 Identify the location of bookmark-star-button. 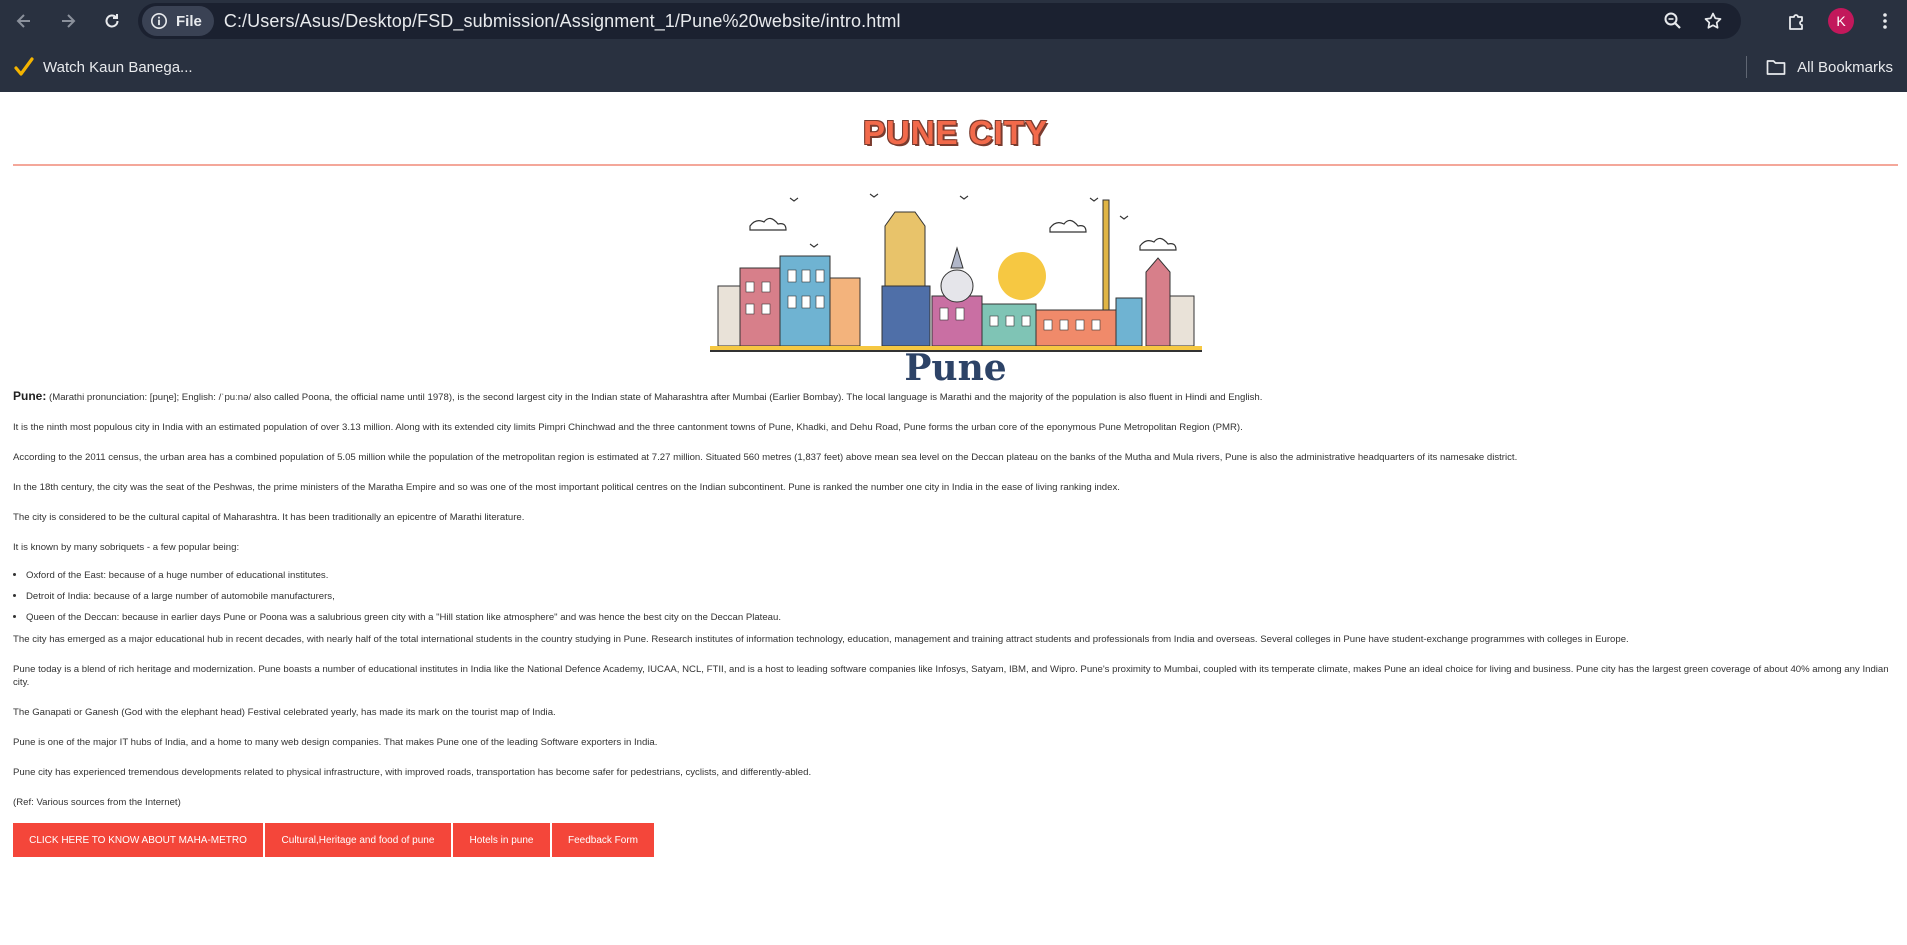
(1713, 21).